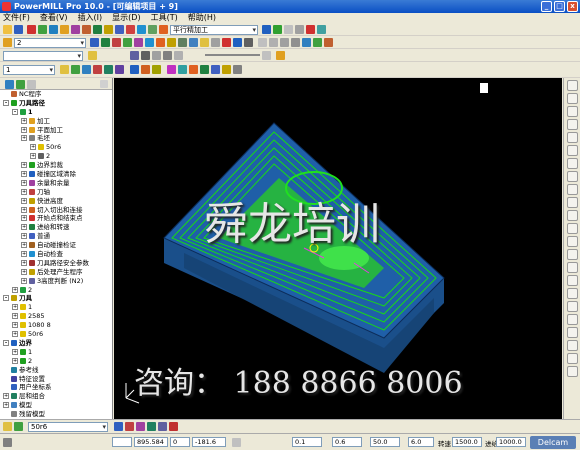  I want to click on cancel-icon, so click(226, 42).